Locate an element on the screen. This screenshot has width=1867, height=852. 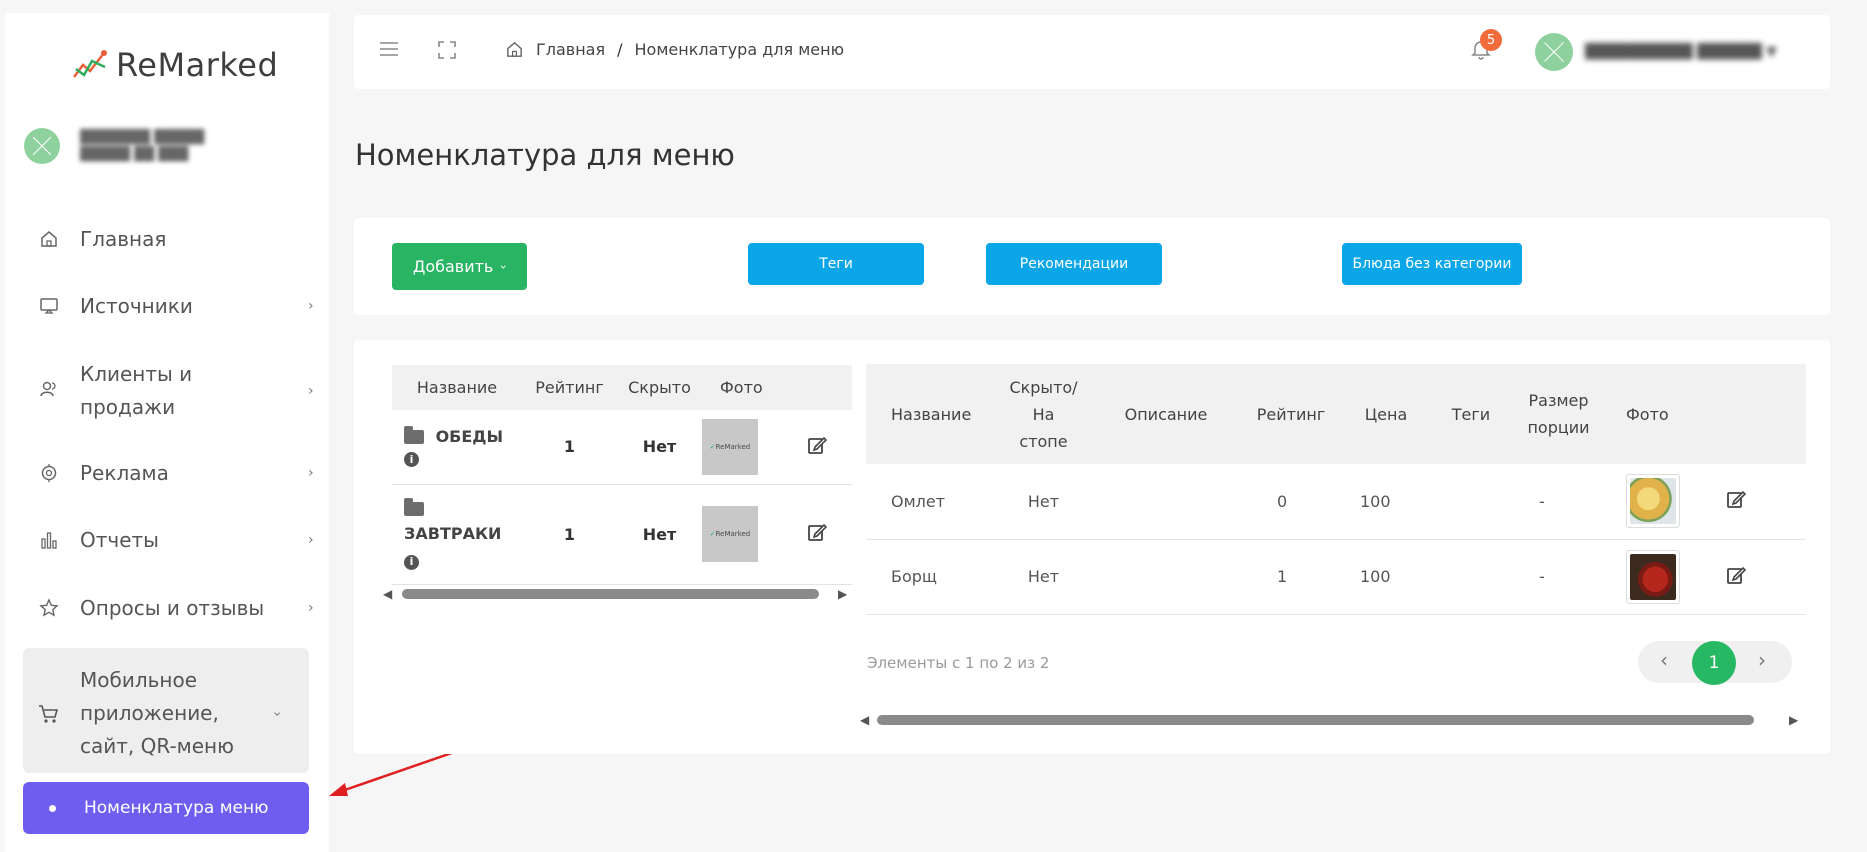
avatar is located at coordinates (42, 146).